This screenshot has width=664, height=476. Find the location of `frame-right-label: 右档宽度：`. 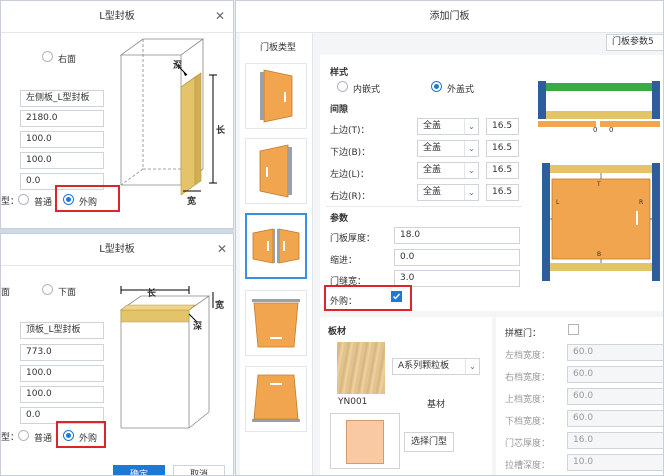

frame-right-label: 右档宽度： is located at coordinates (528, 378).